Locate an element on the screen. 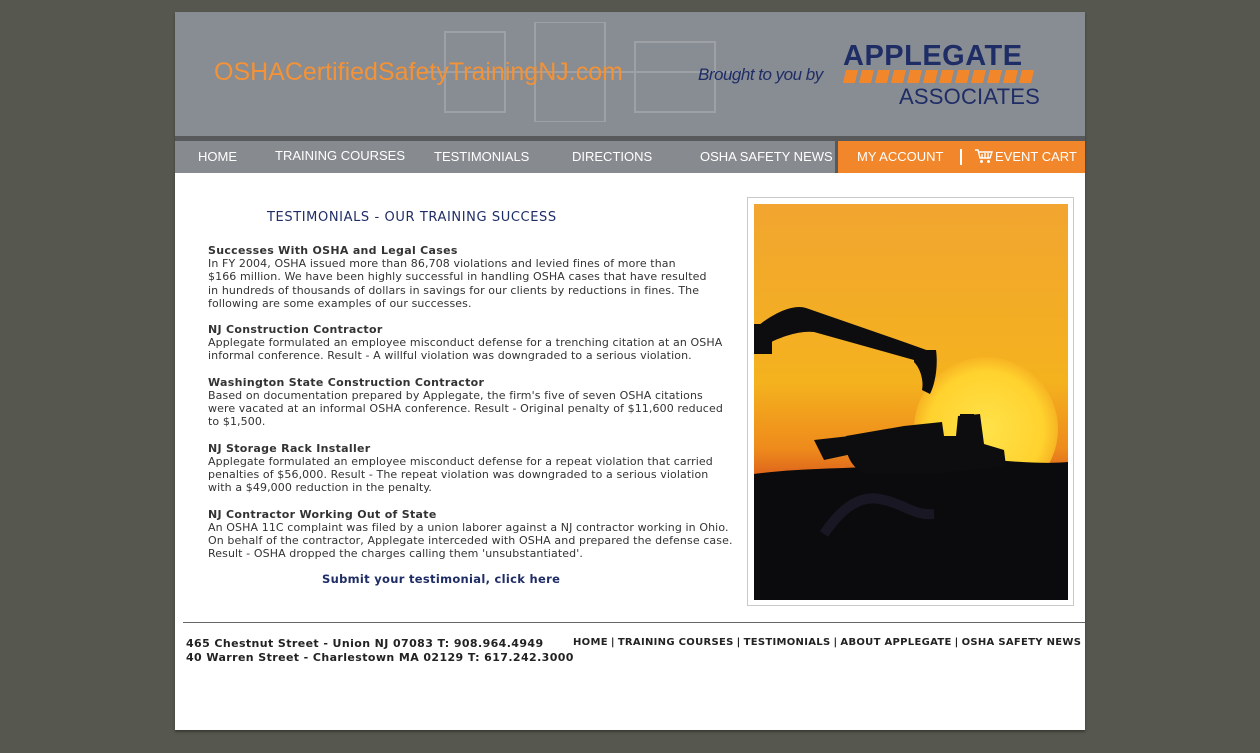 This screenshot has height=753, width=1260. account-nav: MY ACCOUNT EVENT CART is located at coordinates (961, 157).